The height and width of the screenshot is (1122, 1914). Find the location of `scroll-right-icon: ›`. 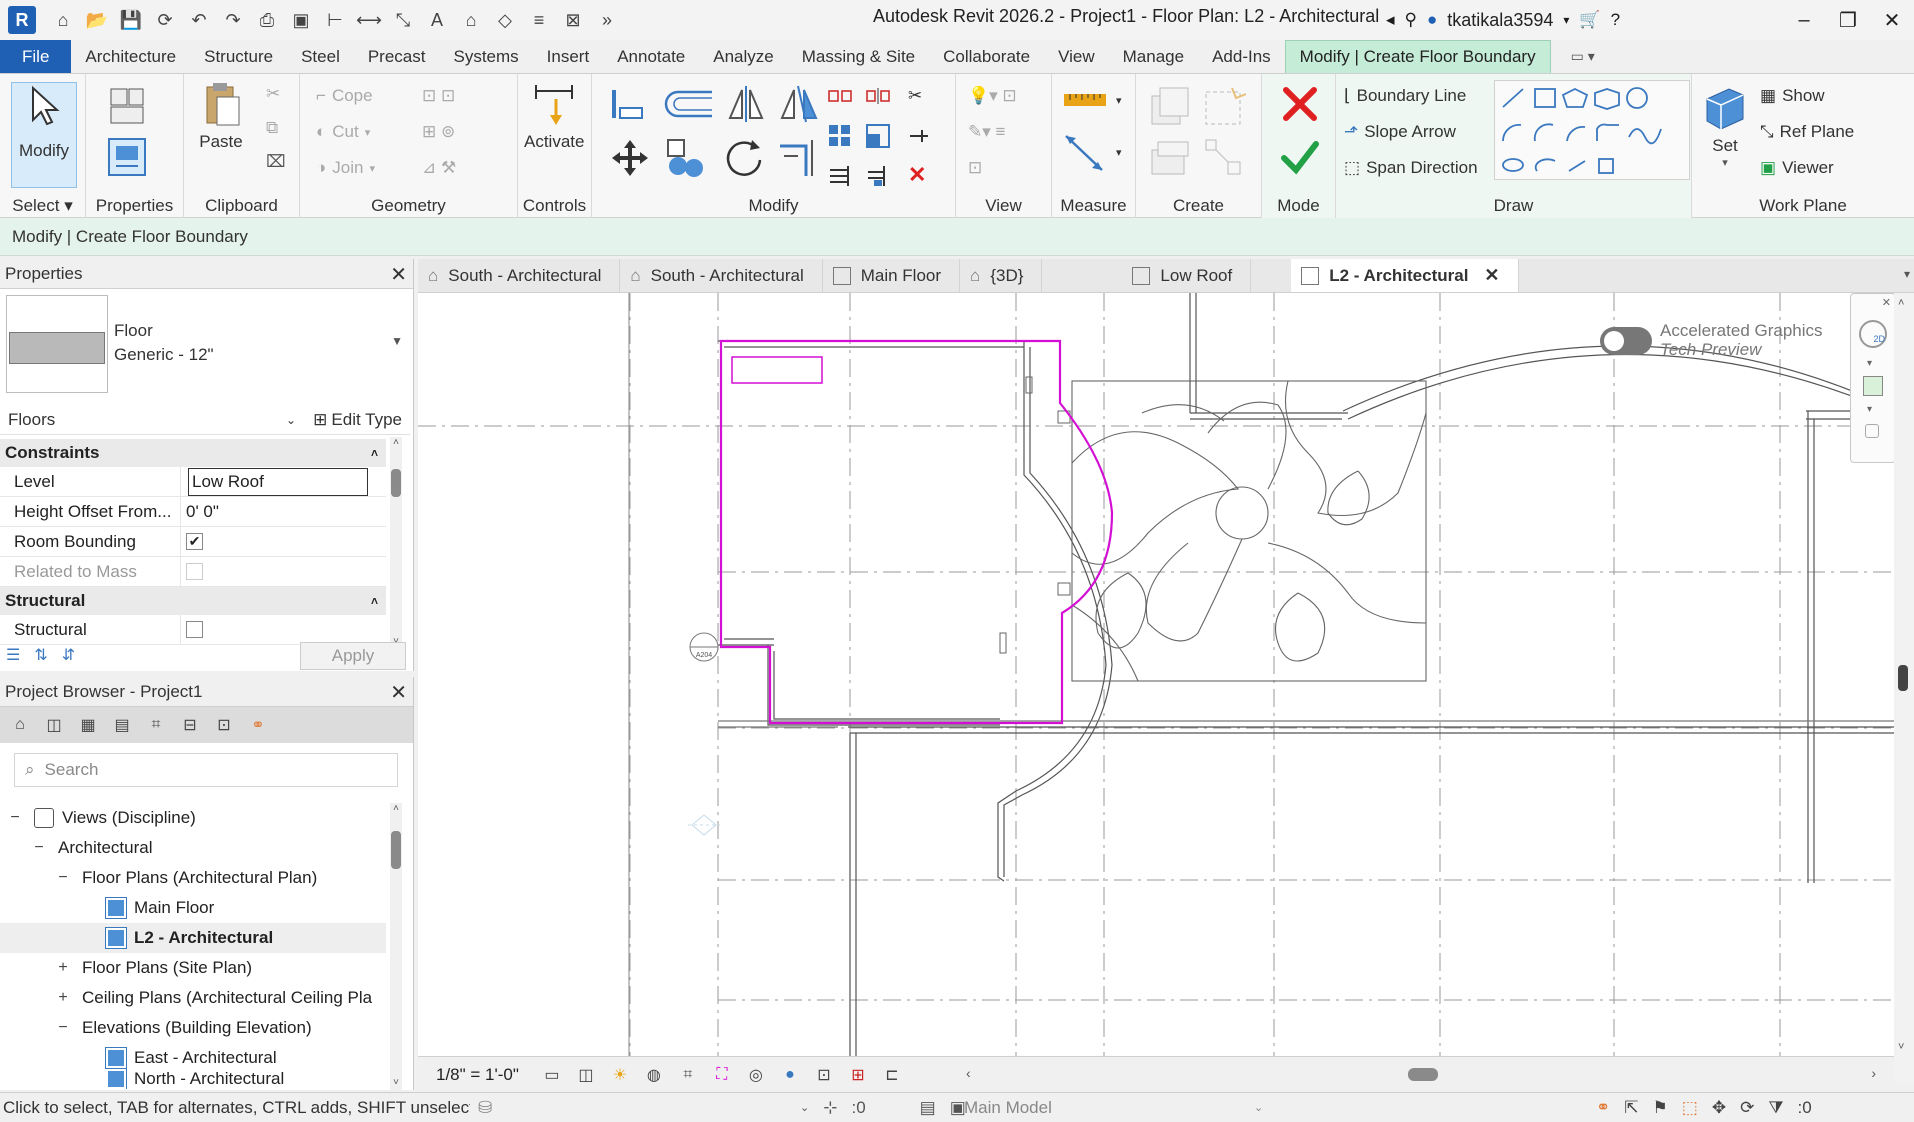

scroll-right-icon: › is located at coordinates (1873, 1073).